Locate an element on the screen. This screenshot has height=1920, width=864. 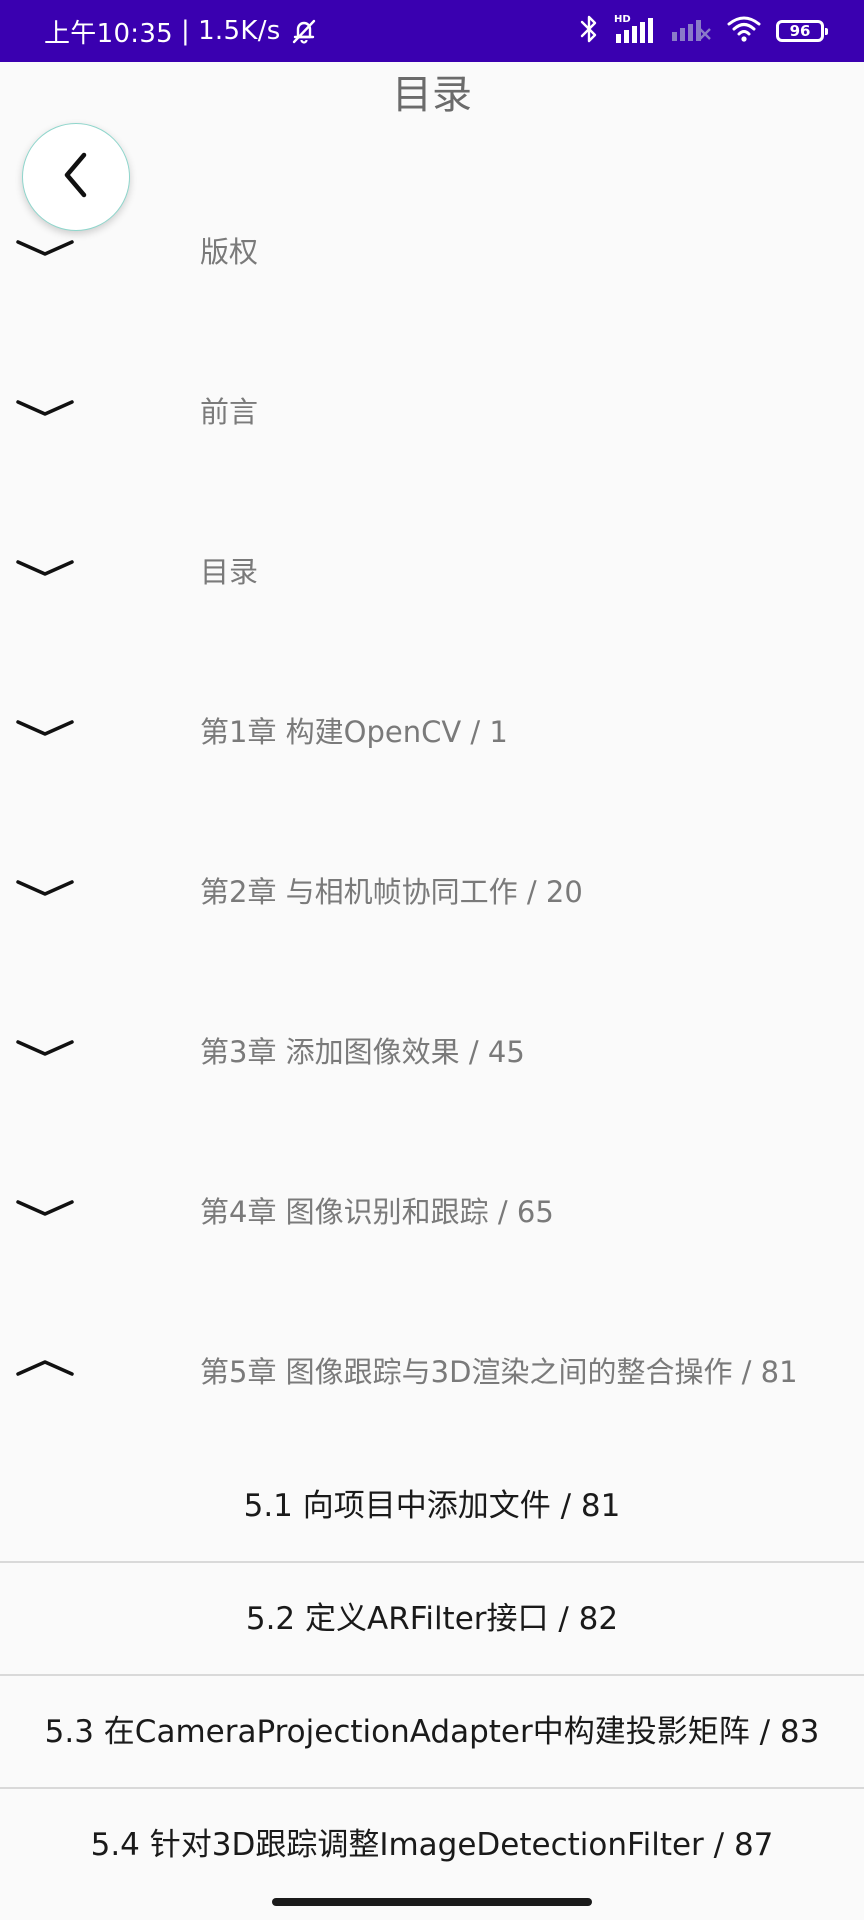
chapter-label: 第4章 图像识别和跟踪 / 65 is located at coordinates (377, 1212).